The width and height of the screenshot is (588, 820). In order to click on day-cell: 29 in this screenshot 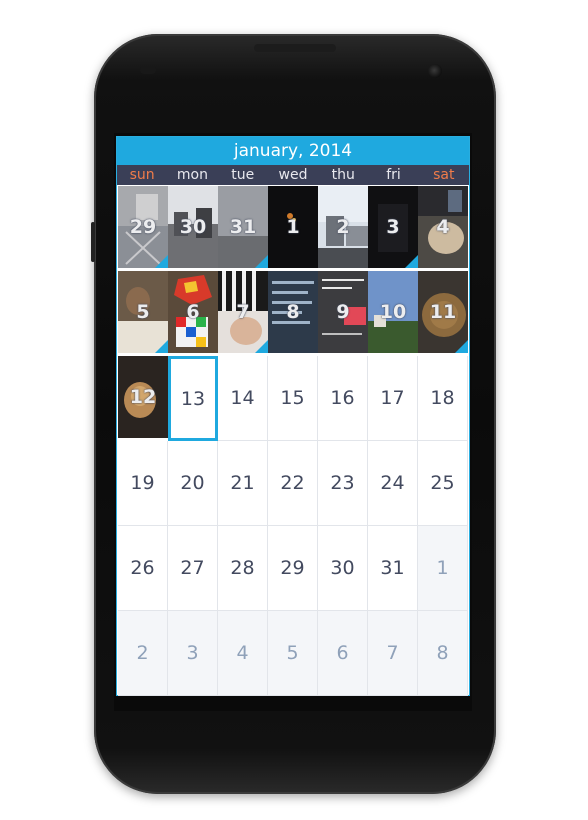, I will do `click(293, 568)`.